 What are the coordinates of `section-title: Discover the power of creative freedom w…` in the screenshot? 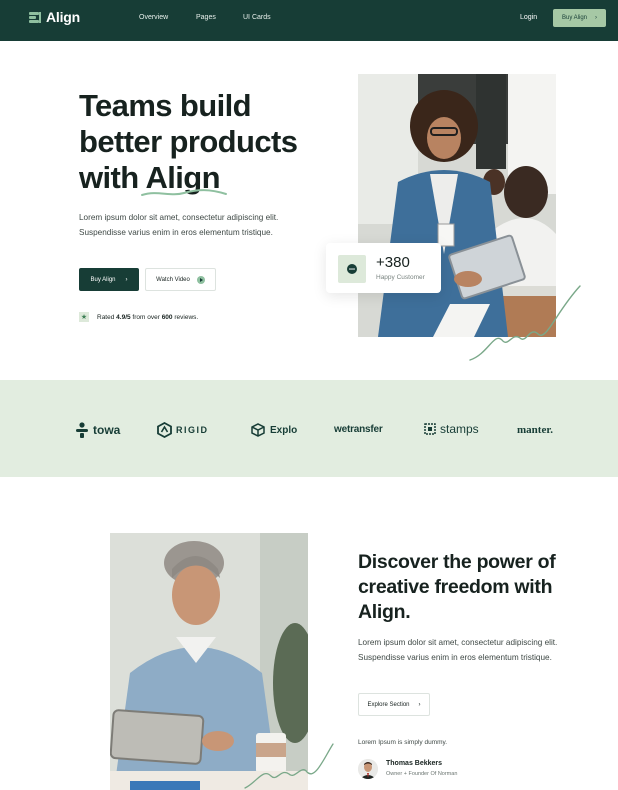 It's located at (457, 587).